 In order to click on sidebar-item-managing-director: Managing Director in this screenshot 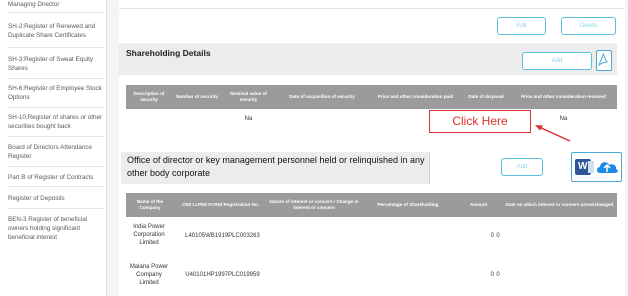, I will do `click(56, 4)`.